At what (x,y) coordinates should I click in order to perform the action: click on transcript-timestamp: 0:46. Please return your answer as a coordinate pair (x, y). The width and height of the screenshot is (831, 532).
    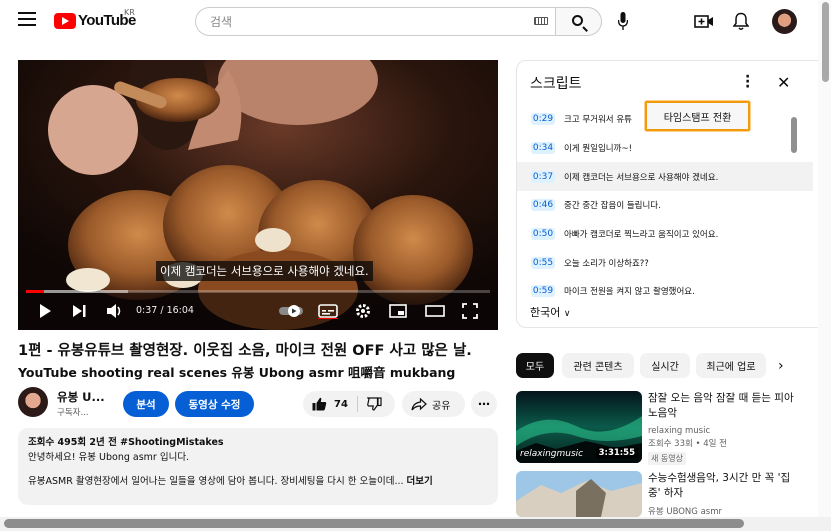
    Looking at the image, I should click on (543, 204).